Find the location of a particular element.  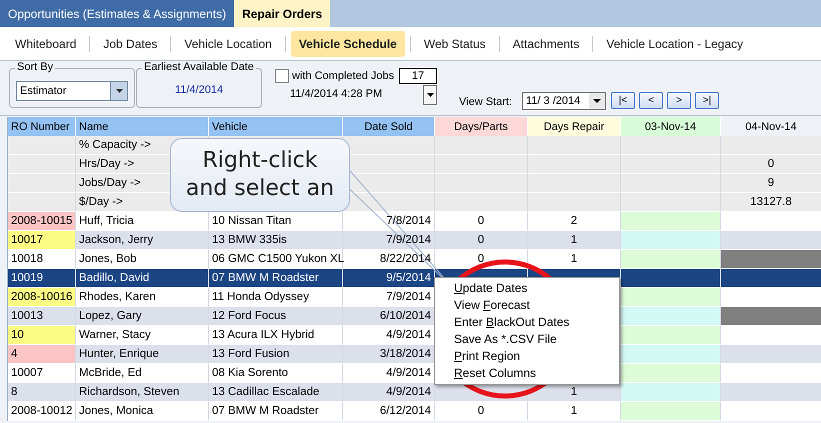

view-start-label: View Start: is located at coordinates (485, 103).